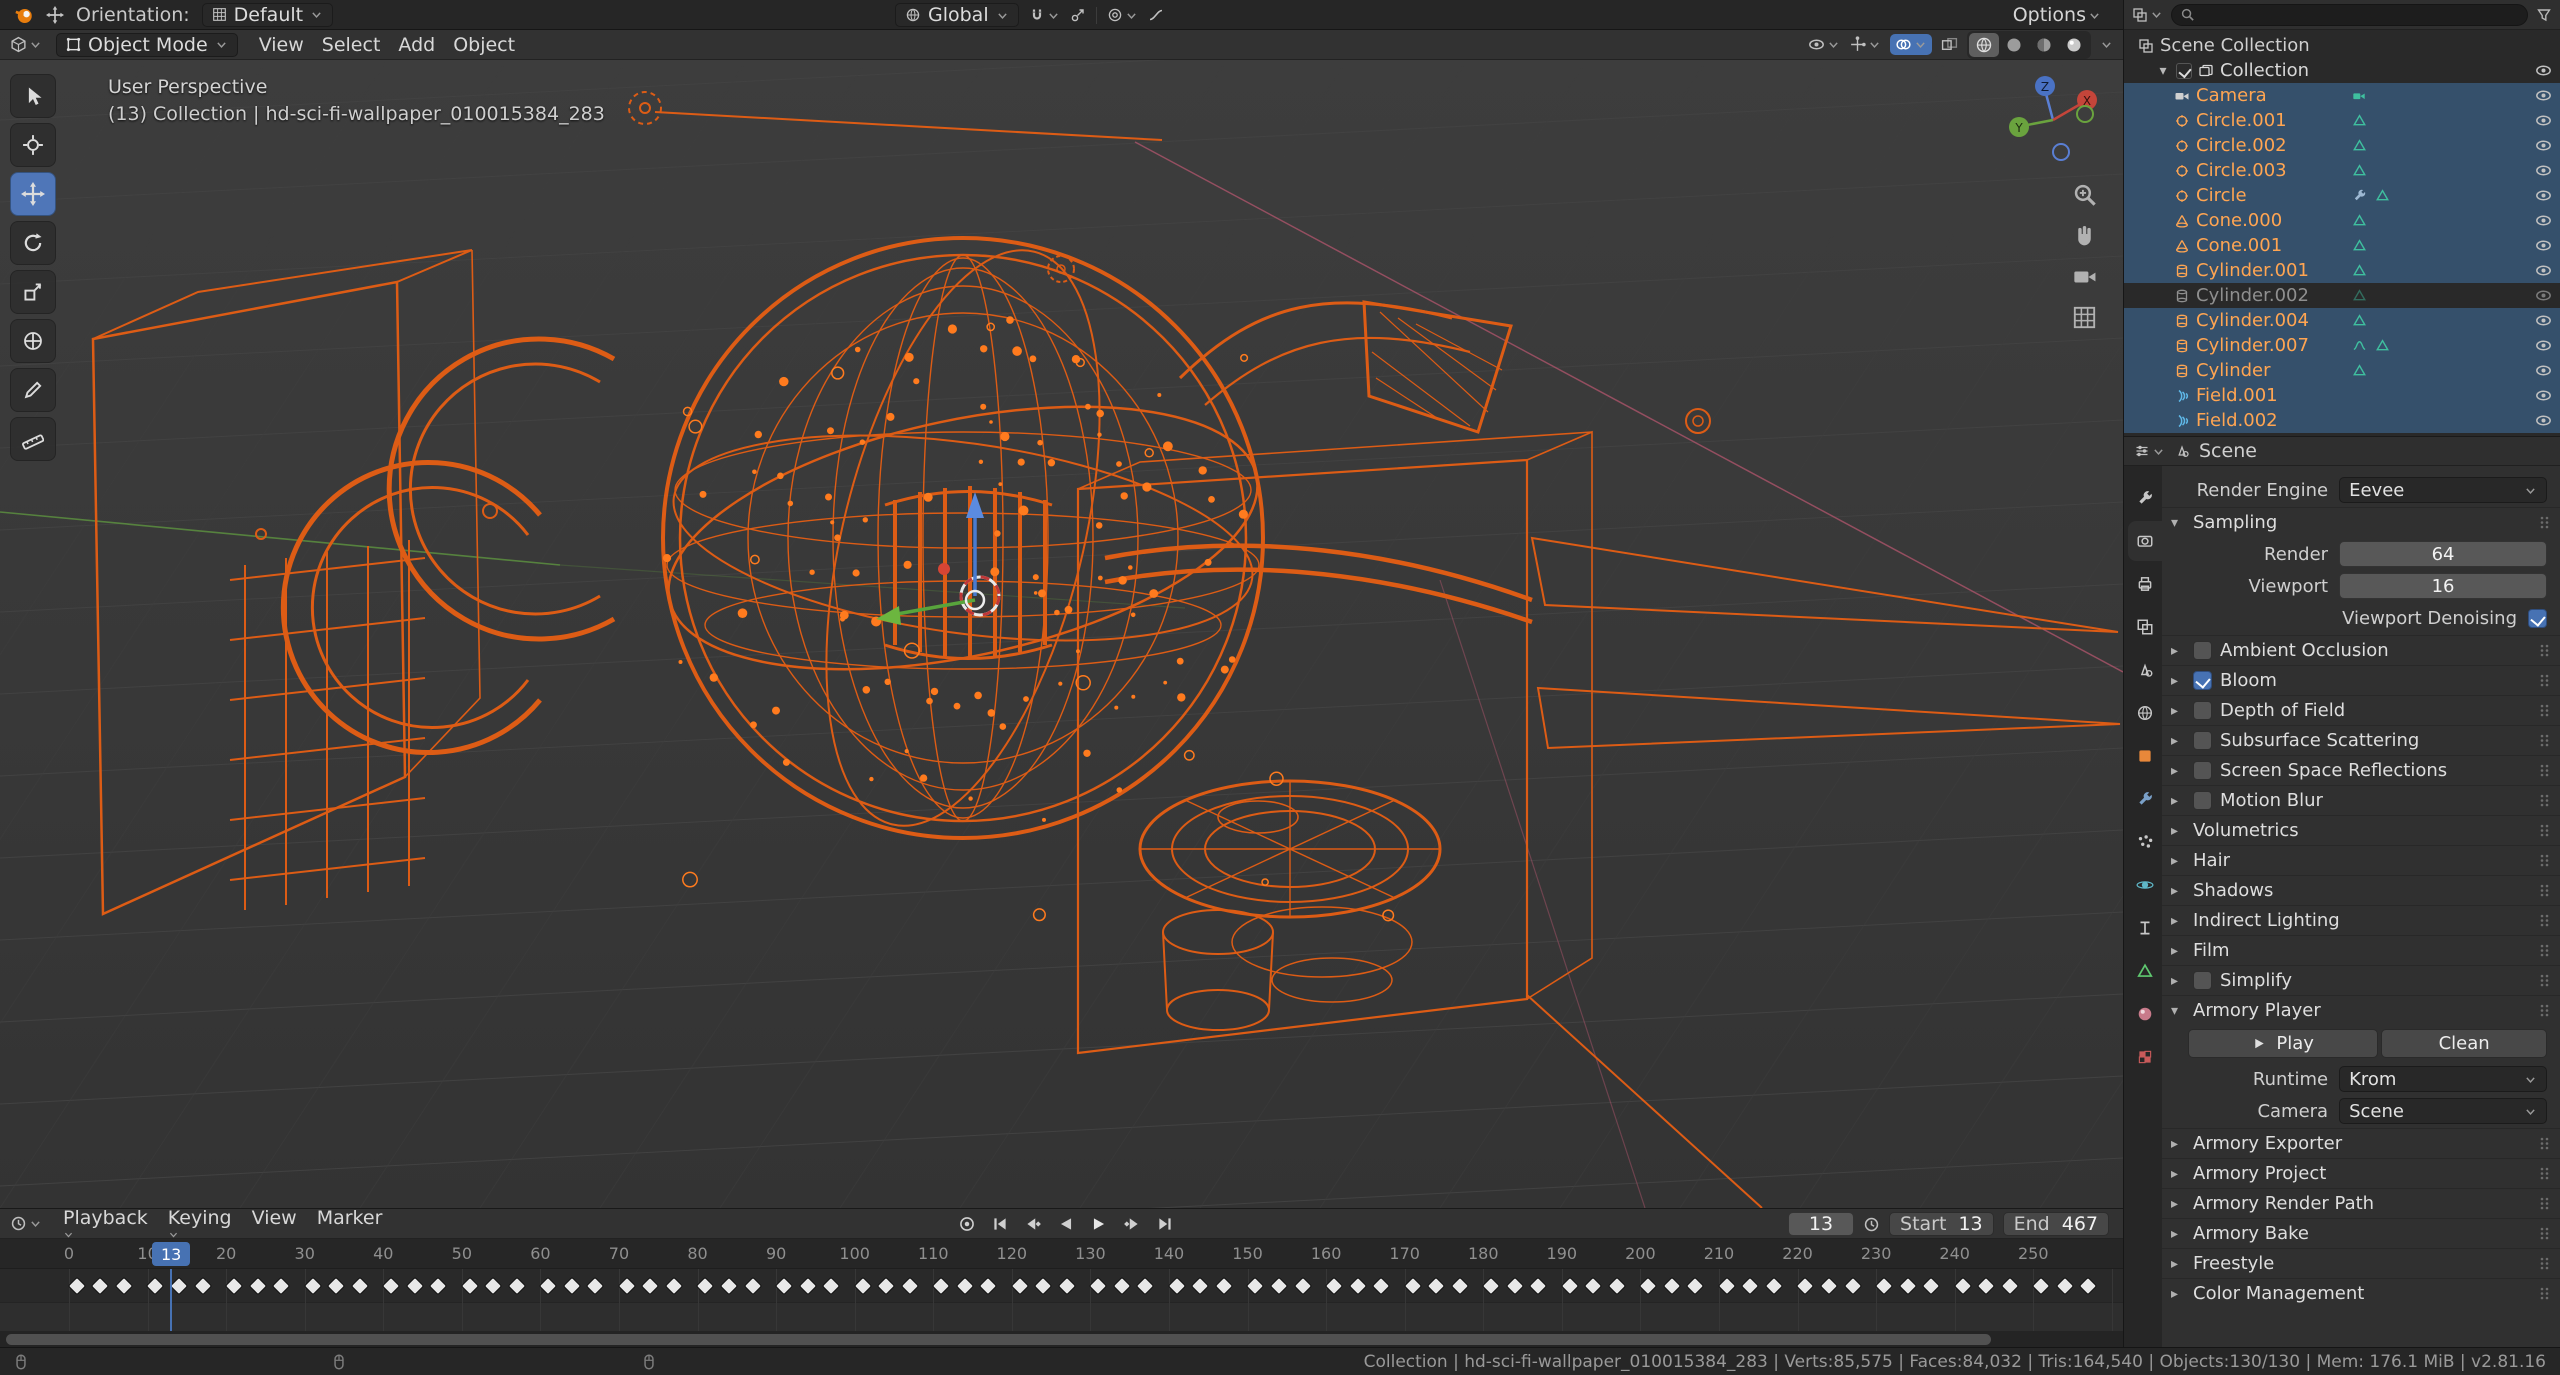  I want to click on properties-tab-physics, so click(2145, 885).